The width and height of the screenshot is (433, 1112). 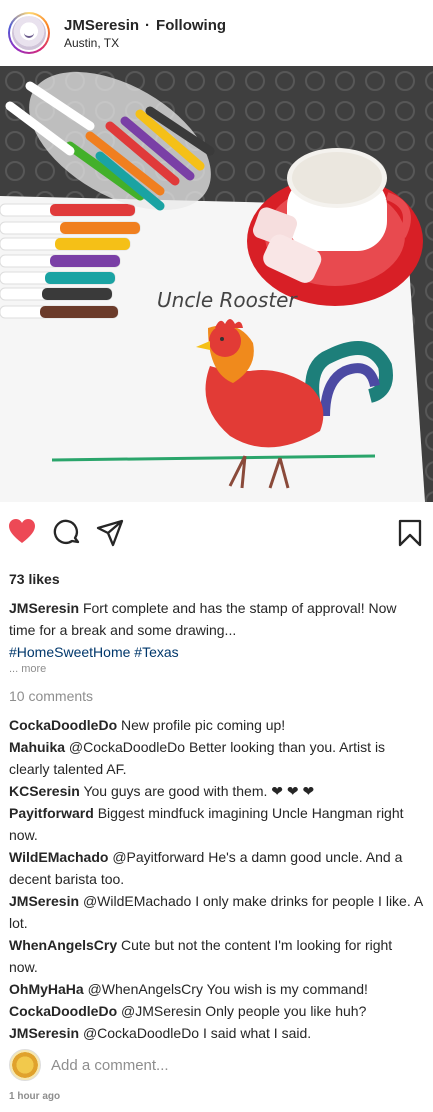 What do you see at coordinates (244, 1011) in the screenshot?
I see `comment-text: @JMSeresin Only people you like huh?` at bounding box center [244, 1011].